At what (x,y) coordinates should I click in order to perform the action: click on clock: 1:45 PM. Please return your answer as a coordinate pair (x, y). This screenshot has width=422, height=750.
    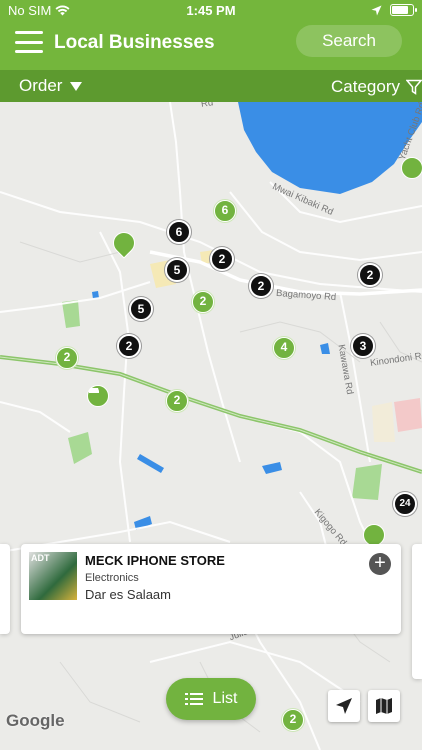
    Looking at the image, I should click on (211, 10).